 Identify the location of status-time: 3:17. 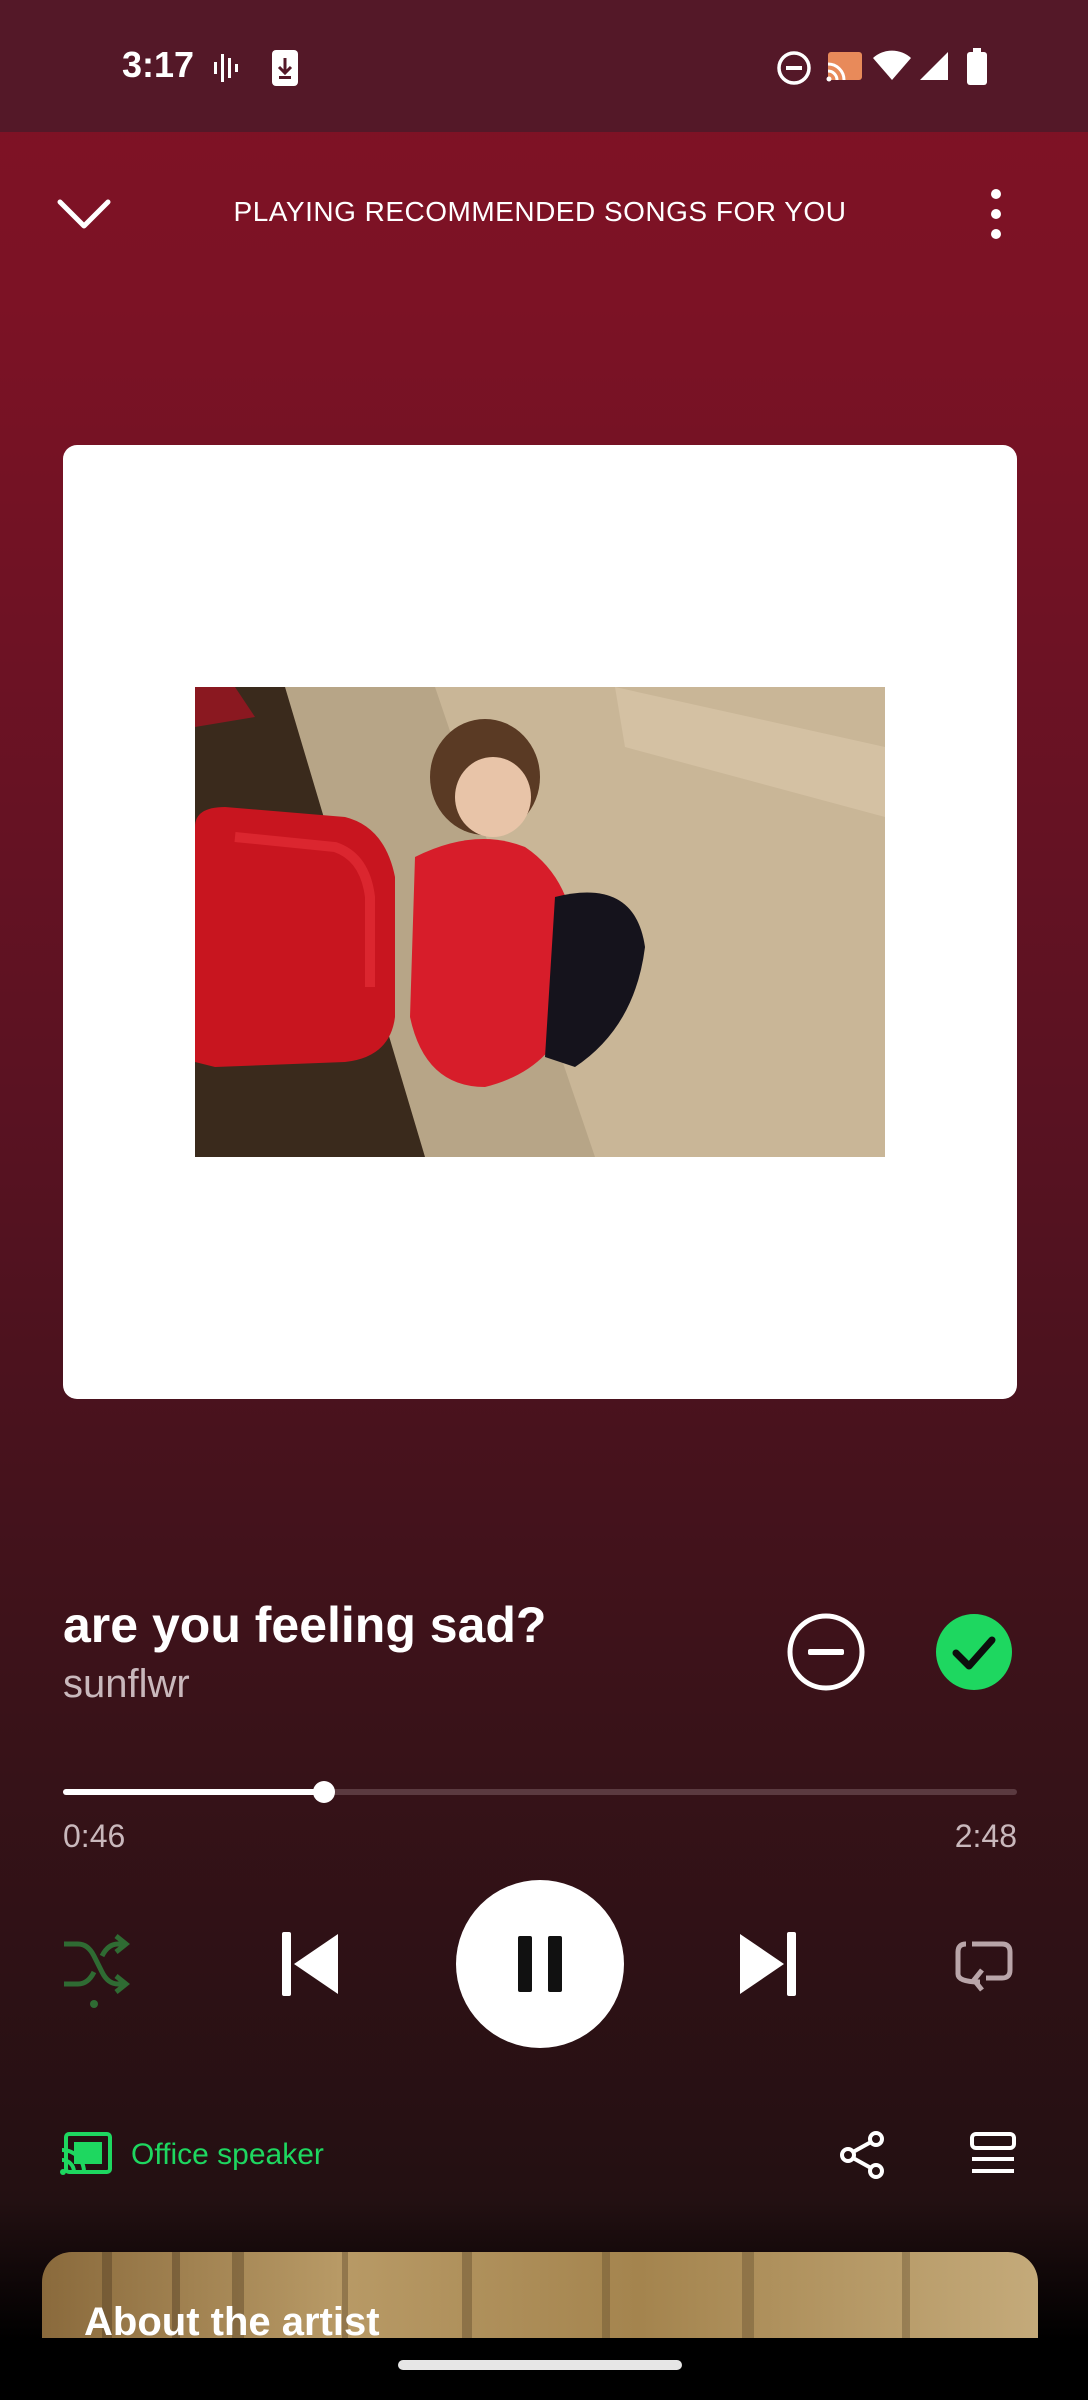
(158, 64).